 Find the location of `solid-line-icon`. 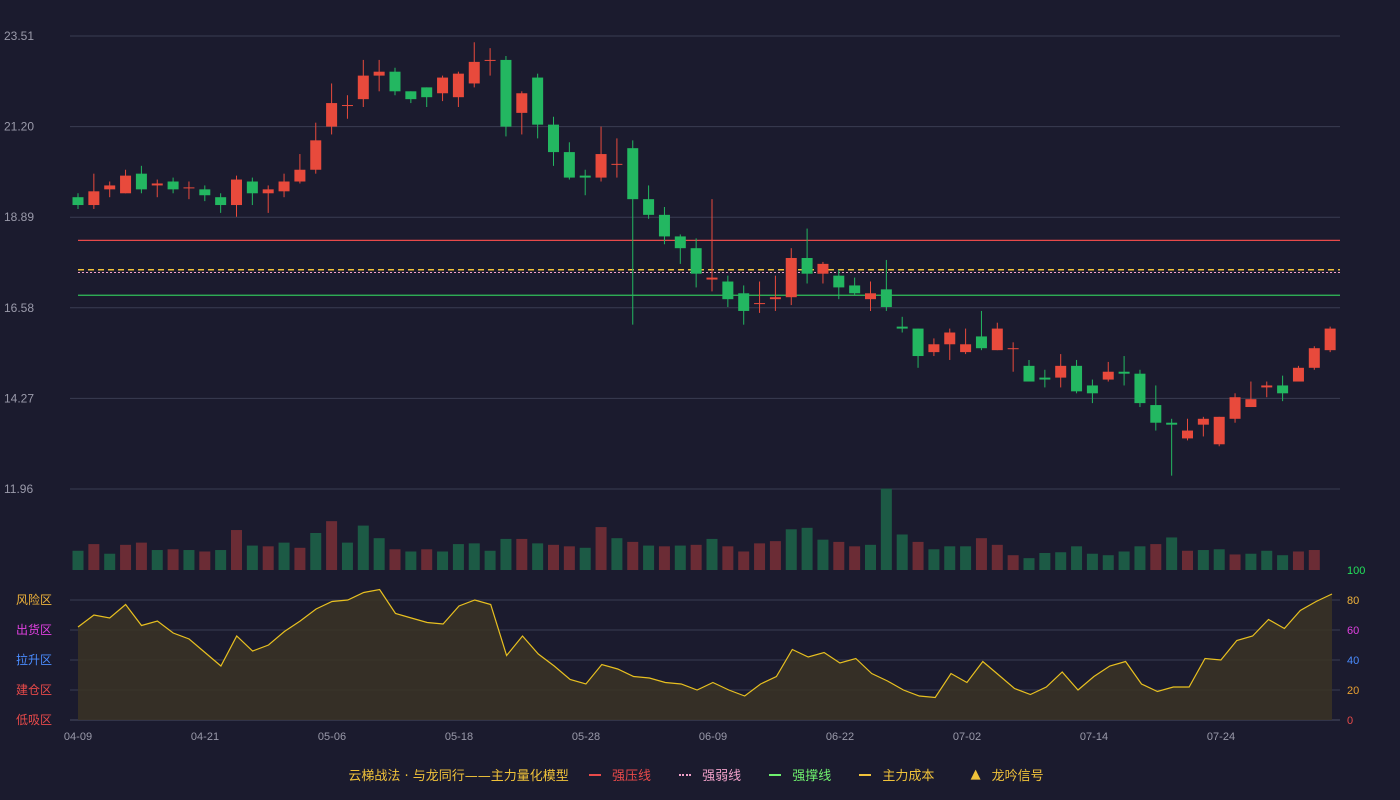

solid-line-icon is located at coordinates (594, 774).